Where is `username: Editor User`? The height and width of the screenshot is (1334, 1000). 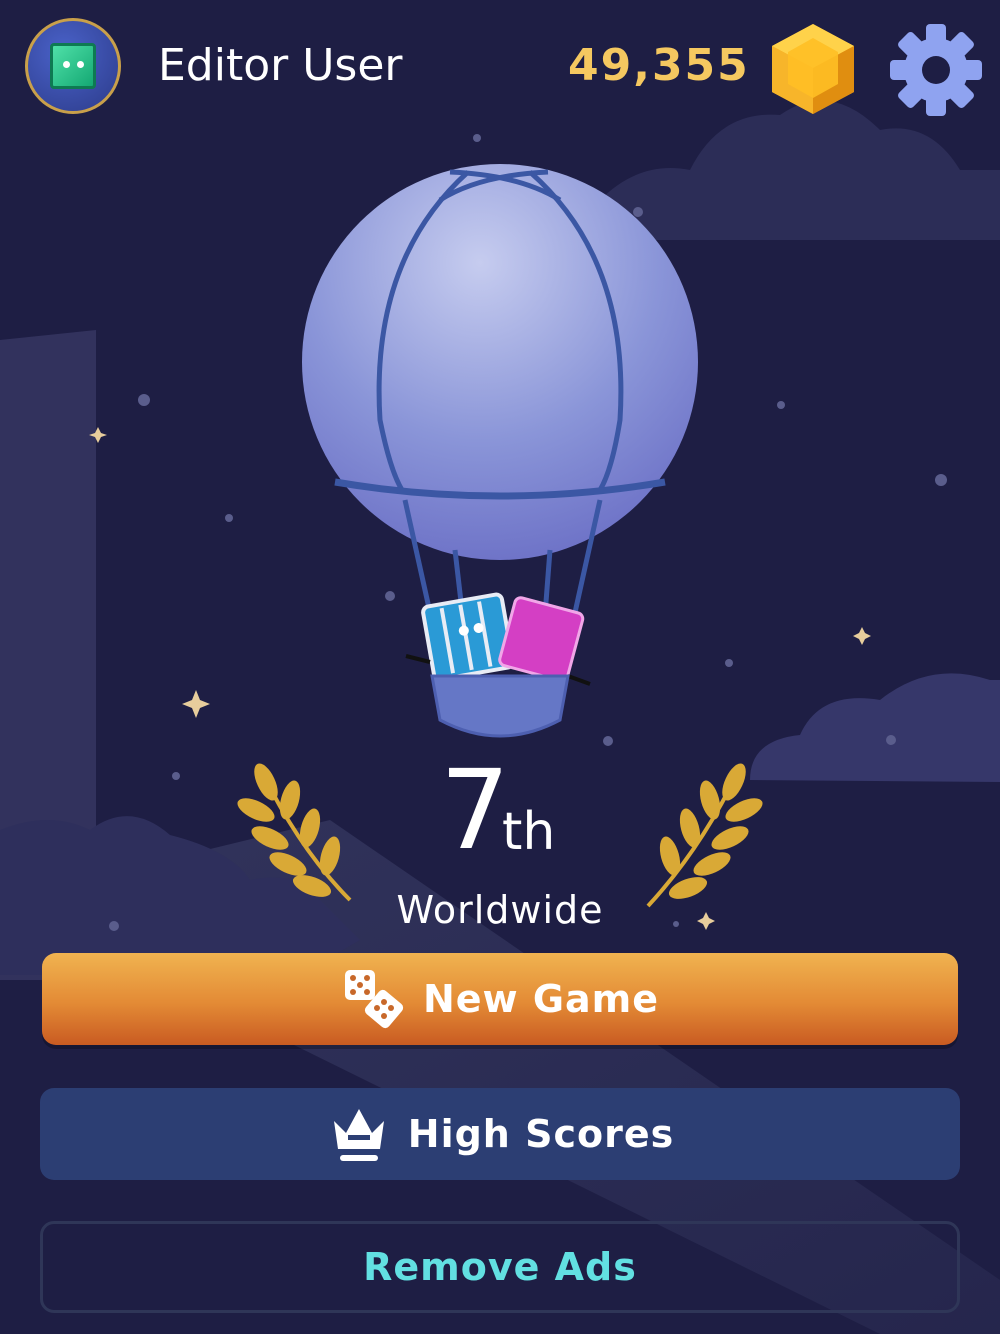
username: Editor User is located at coordinates (280, 65).